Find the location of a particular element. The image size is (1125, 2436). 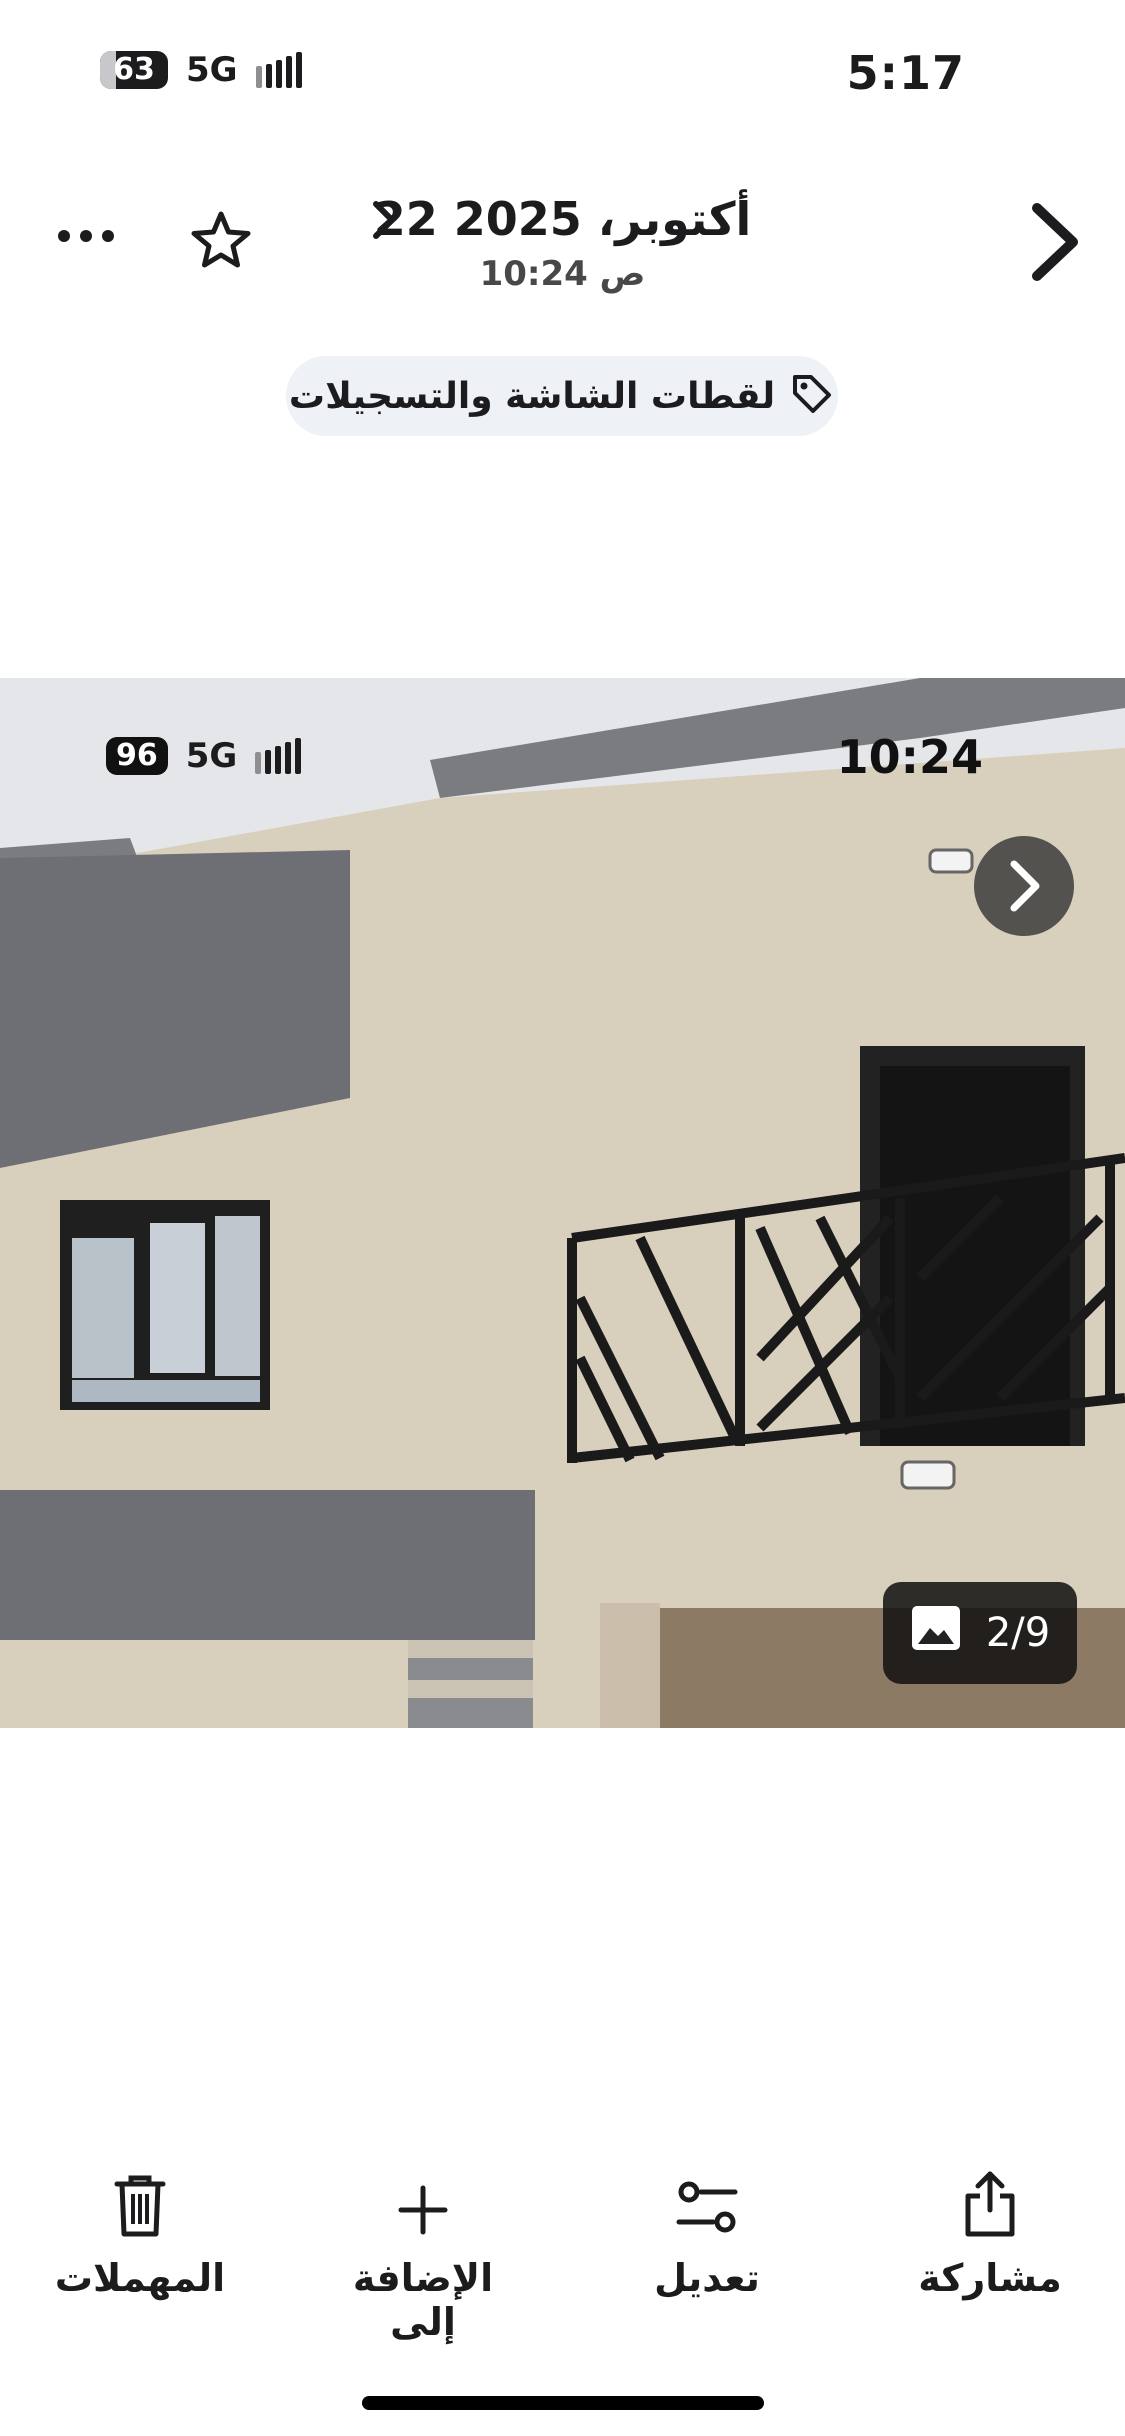

photo-time: 10:24 ص is located at coordinates (562, 274).